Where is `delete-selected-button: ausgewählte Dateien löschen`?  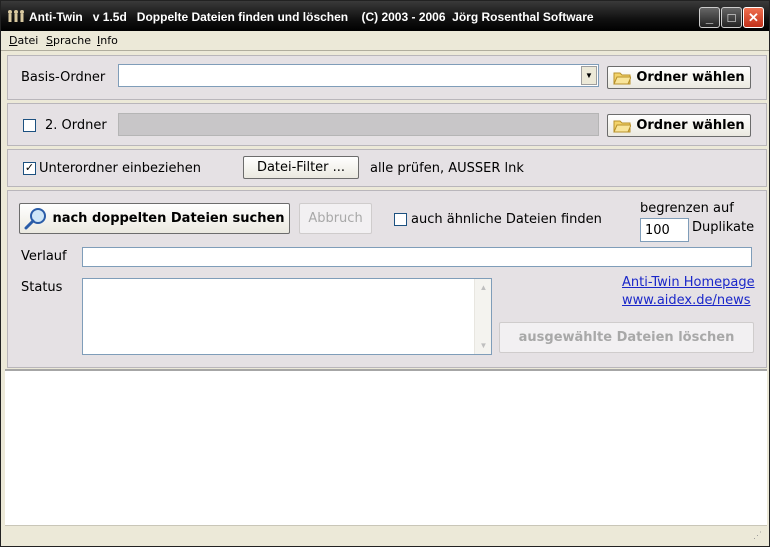
delete-selected-button: ausgewählte Dateien löschen is located at coordinates (626, 337).